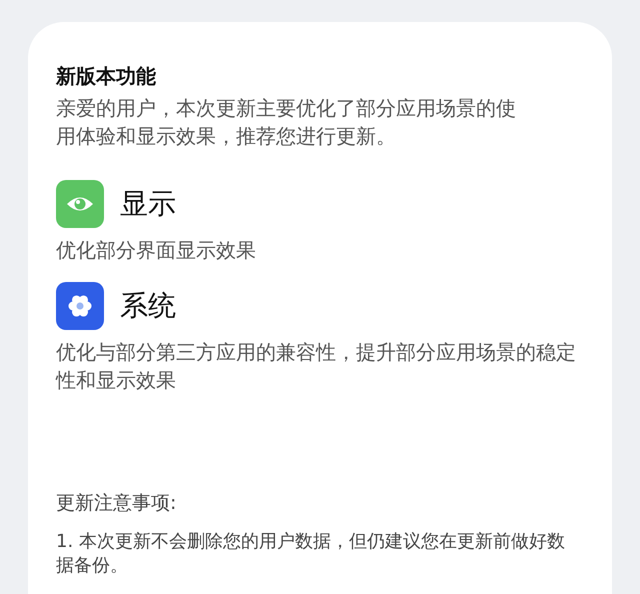 This screenshot has height=594, width=640. What do you see at coordinates (148, 204) in the screenshot?
I see `feature-title: 显示` at bounding box center [148, 204].